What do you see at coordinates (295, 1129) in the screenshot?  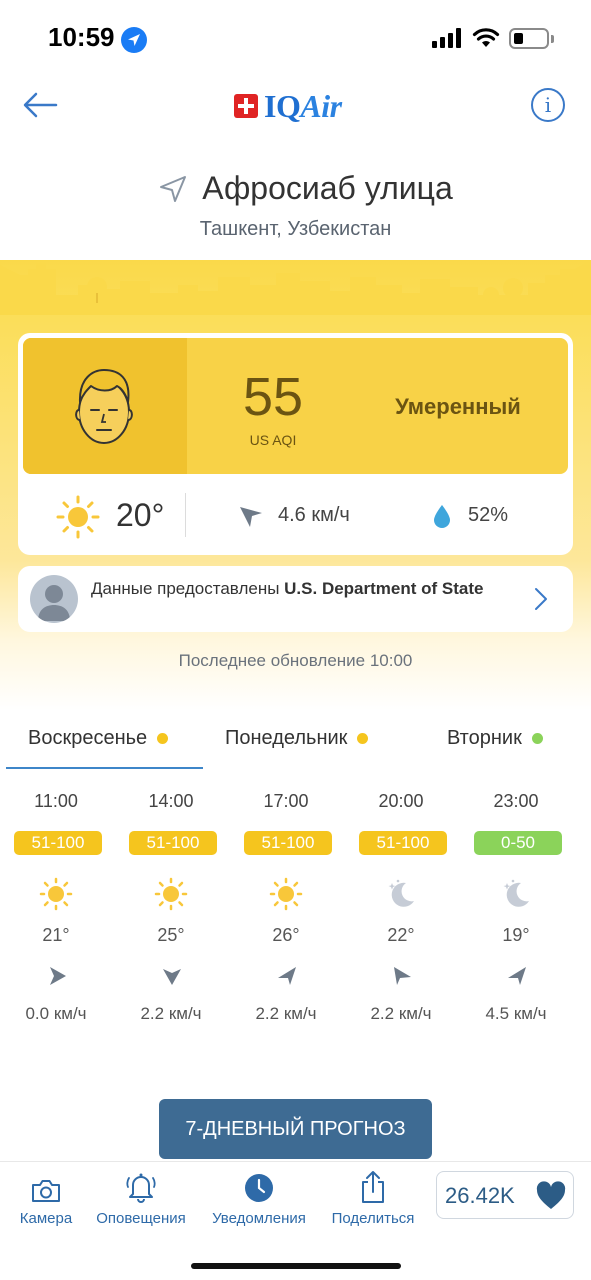 I see `seven-day-forecast-button: 7-ДНЕВНЫЙ ПРОГНОЗ` at bounding box center [295, 1129].